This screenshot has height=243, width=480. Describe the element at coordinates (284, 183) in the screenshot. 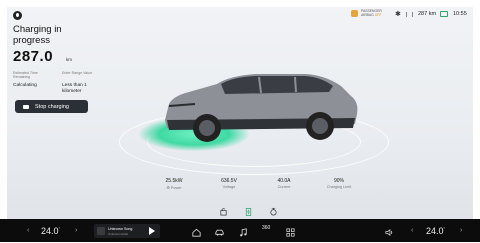

I see `stat-current: 40.0A Current` at that location.